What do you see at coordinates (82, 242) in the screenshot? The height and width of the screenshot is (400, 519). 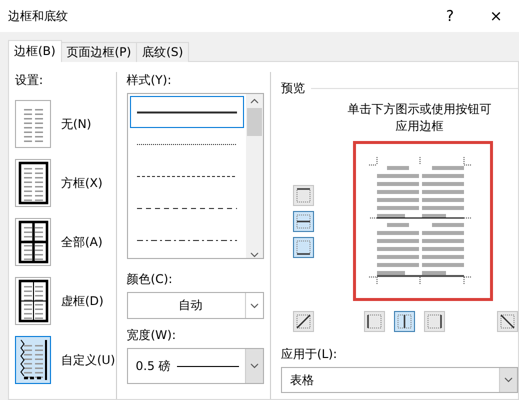 I see `setting-option-label: 全部(A)` at bounding box center [82, 242].